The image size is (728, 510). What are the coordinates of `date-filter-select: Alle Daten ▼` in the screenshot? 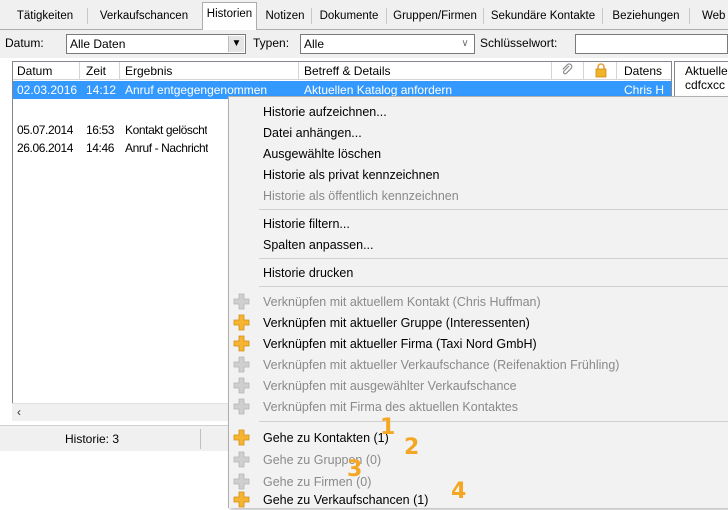 It's located at (156, 44).